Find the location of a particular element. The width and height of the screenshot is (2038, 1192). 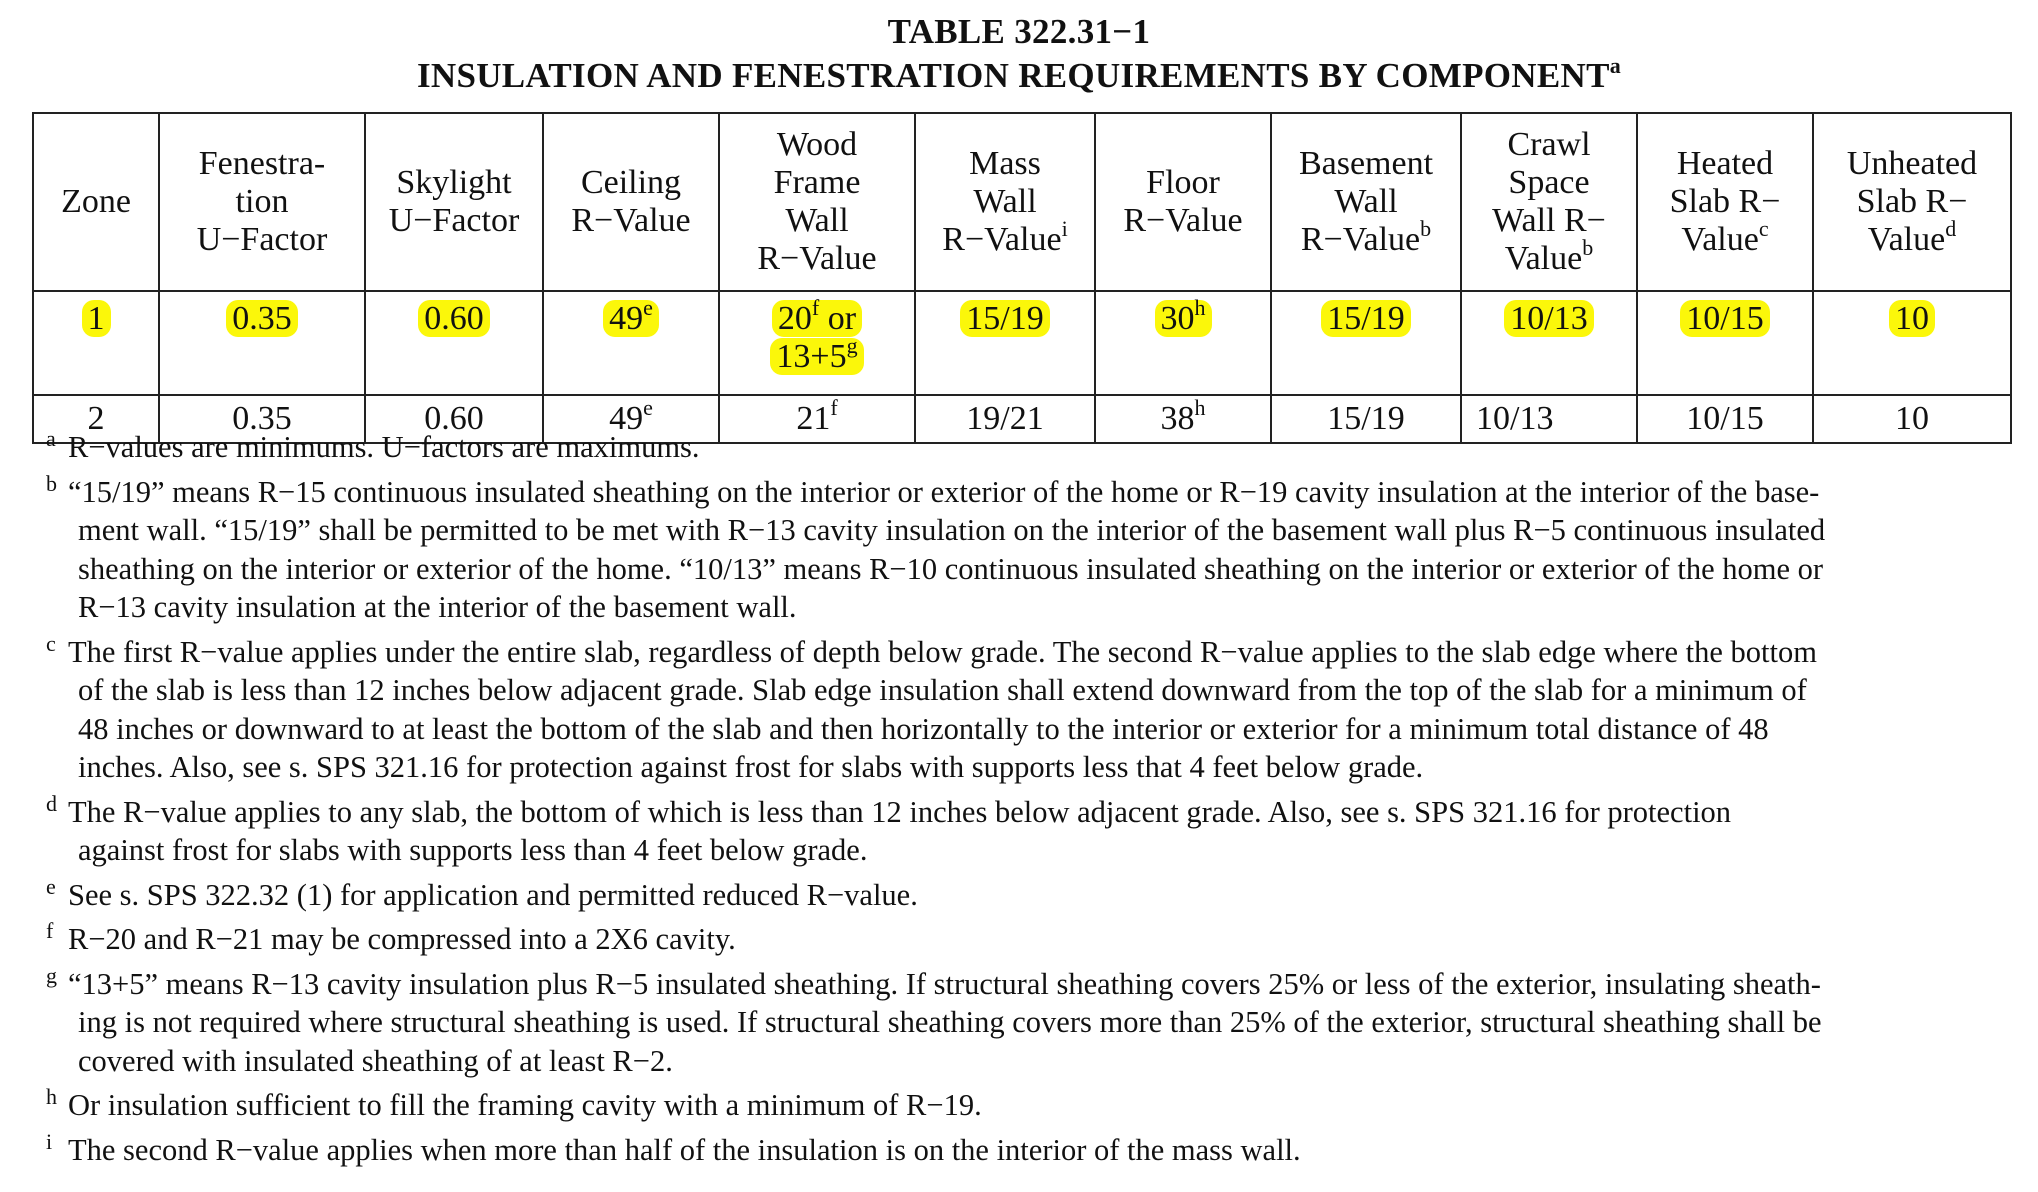

footnote-mark: c is located at coordinates (1763, 228).